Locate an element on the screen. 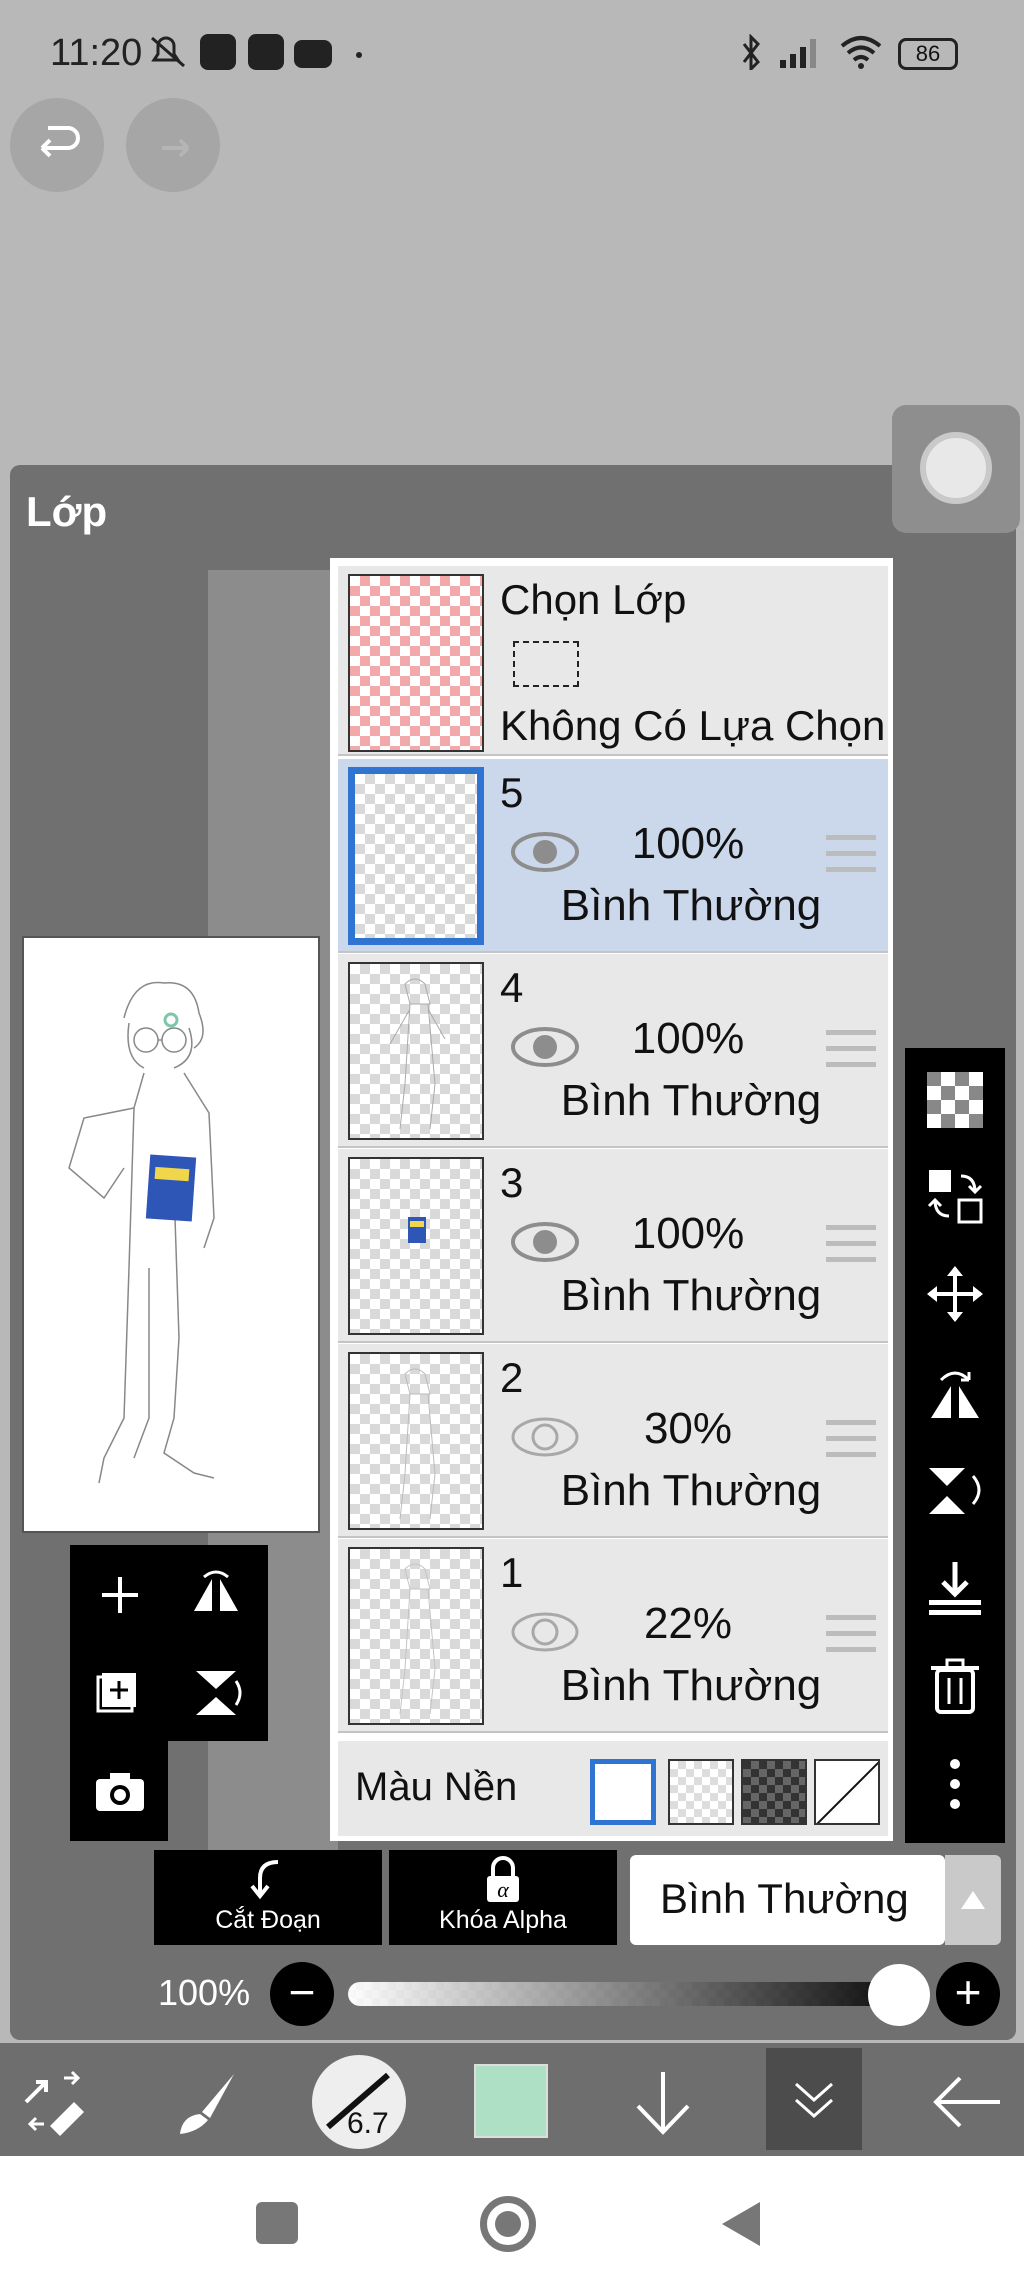 The height and width of the screenshot is (2276, 1024). canvas-preview is located at coordinates (171, 1234).